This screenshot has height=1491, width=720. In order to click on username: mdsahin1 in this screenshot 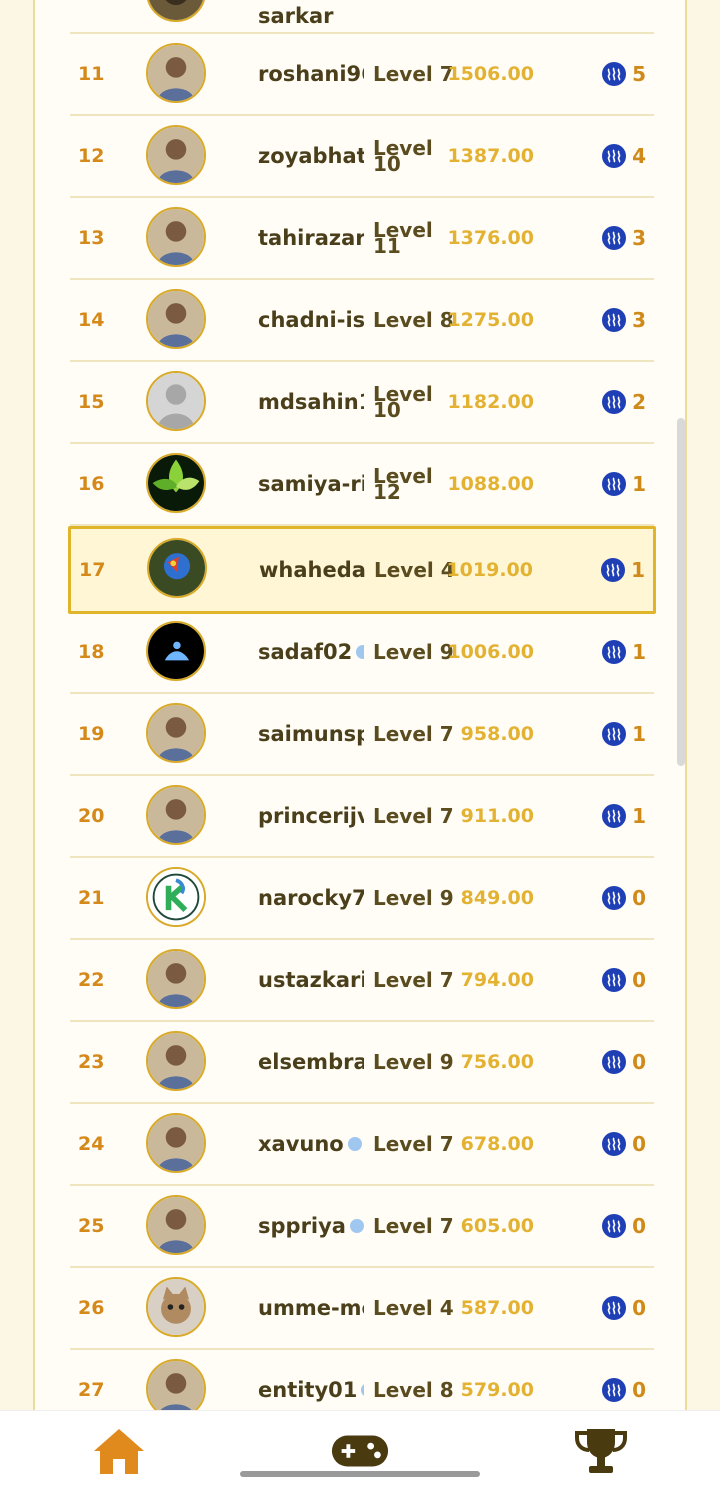, I will do `click(311, 402)`.